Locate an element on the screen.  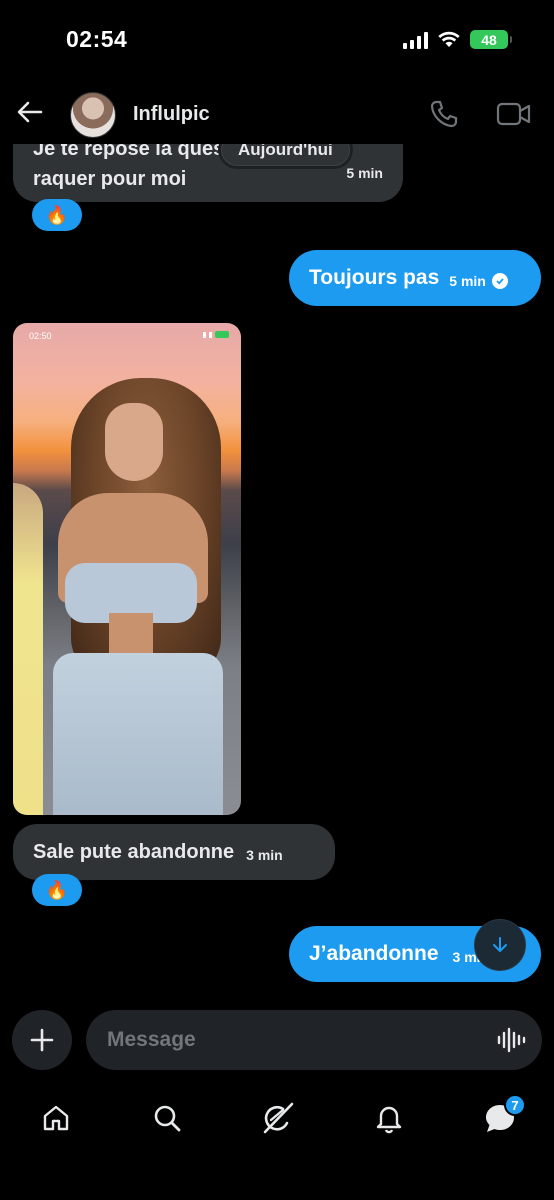
search-icon is located at coordinates (167, 1118).